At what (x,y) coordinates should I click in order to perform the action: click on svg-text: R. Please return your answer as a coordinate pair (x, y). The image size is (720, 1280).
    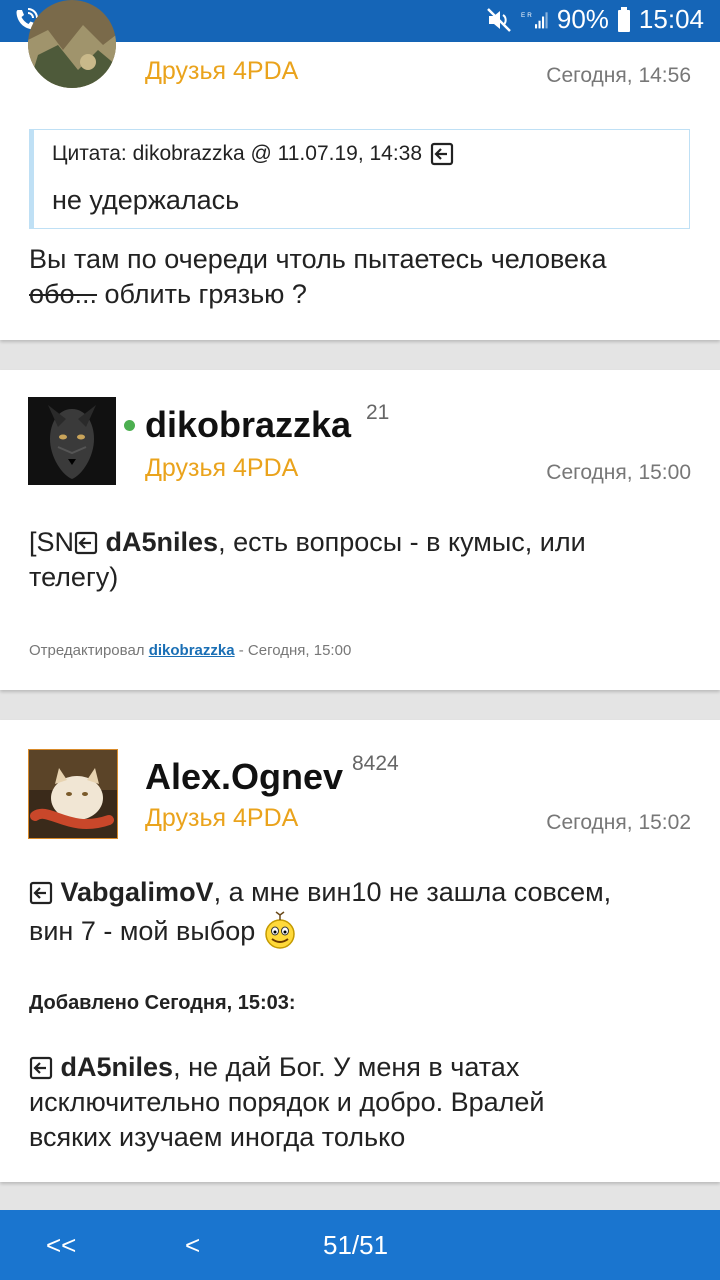
    Looking at the image, I should click on (529, 15).